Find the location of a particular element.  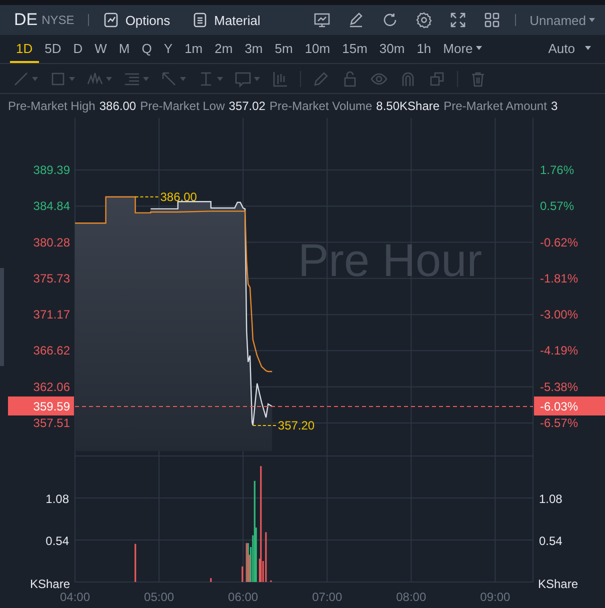

axis-label: 384.84 is located at coordinates (51, 206).